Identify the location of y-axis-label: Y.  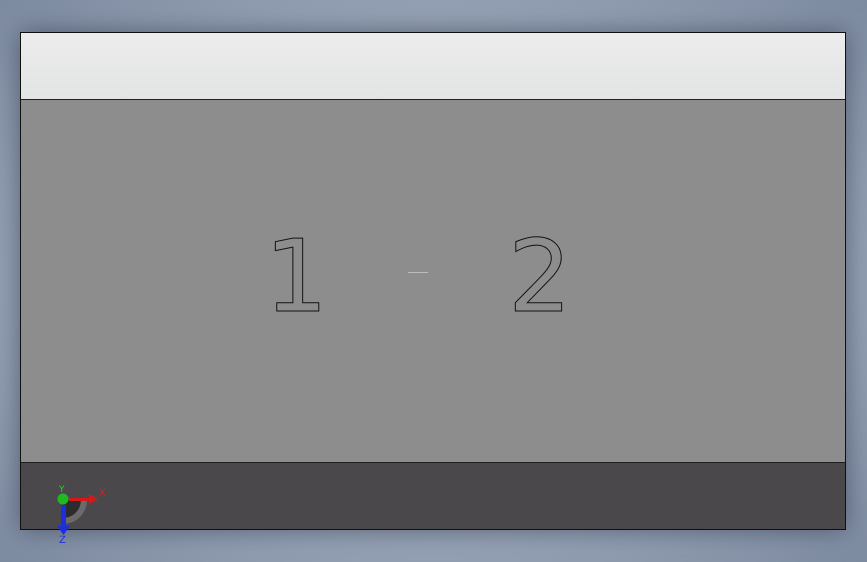
(61, 490).